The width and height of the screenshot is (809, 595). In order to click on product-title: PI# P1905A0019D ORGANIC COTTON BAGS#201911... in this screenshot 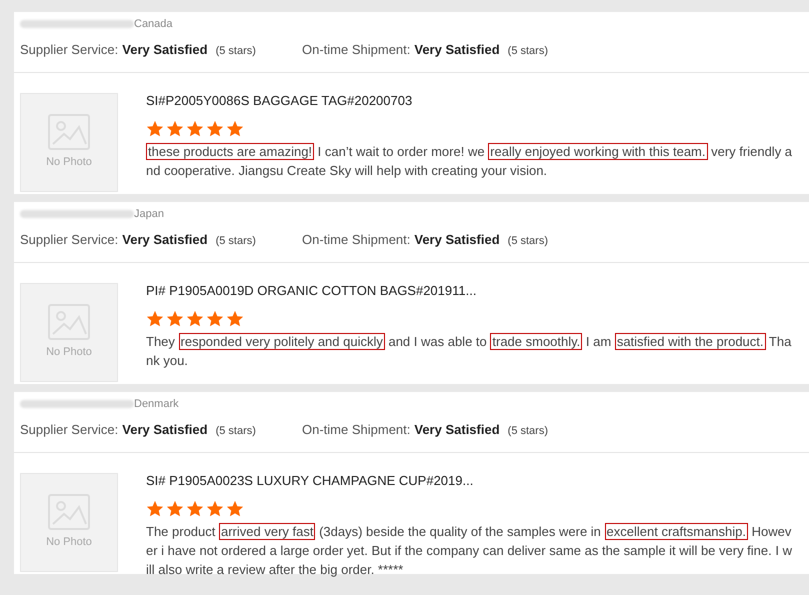, I will do `click(312, 291)`.